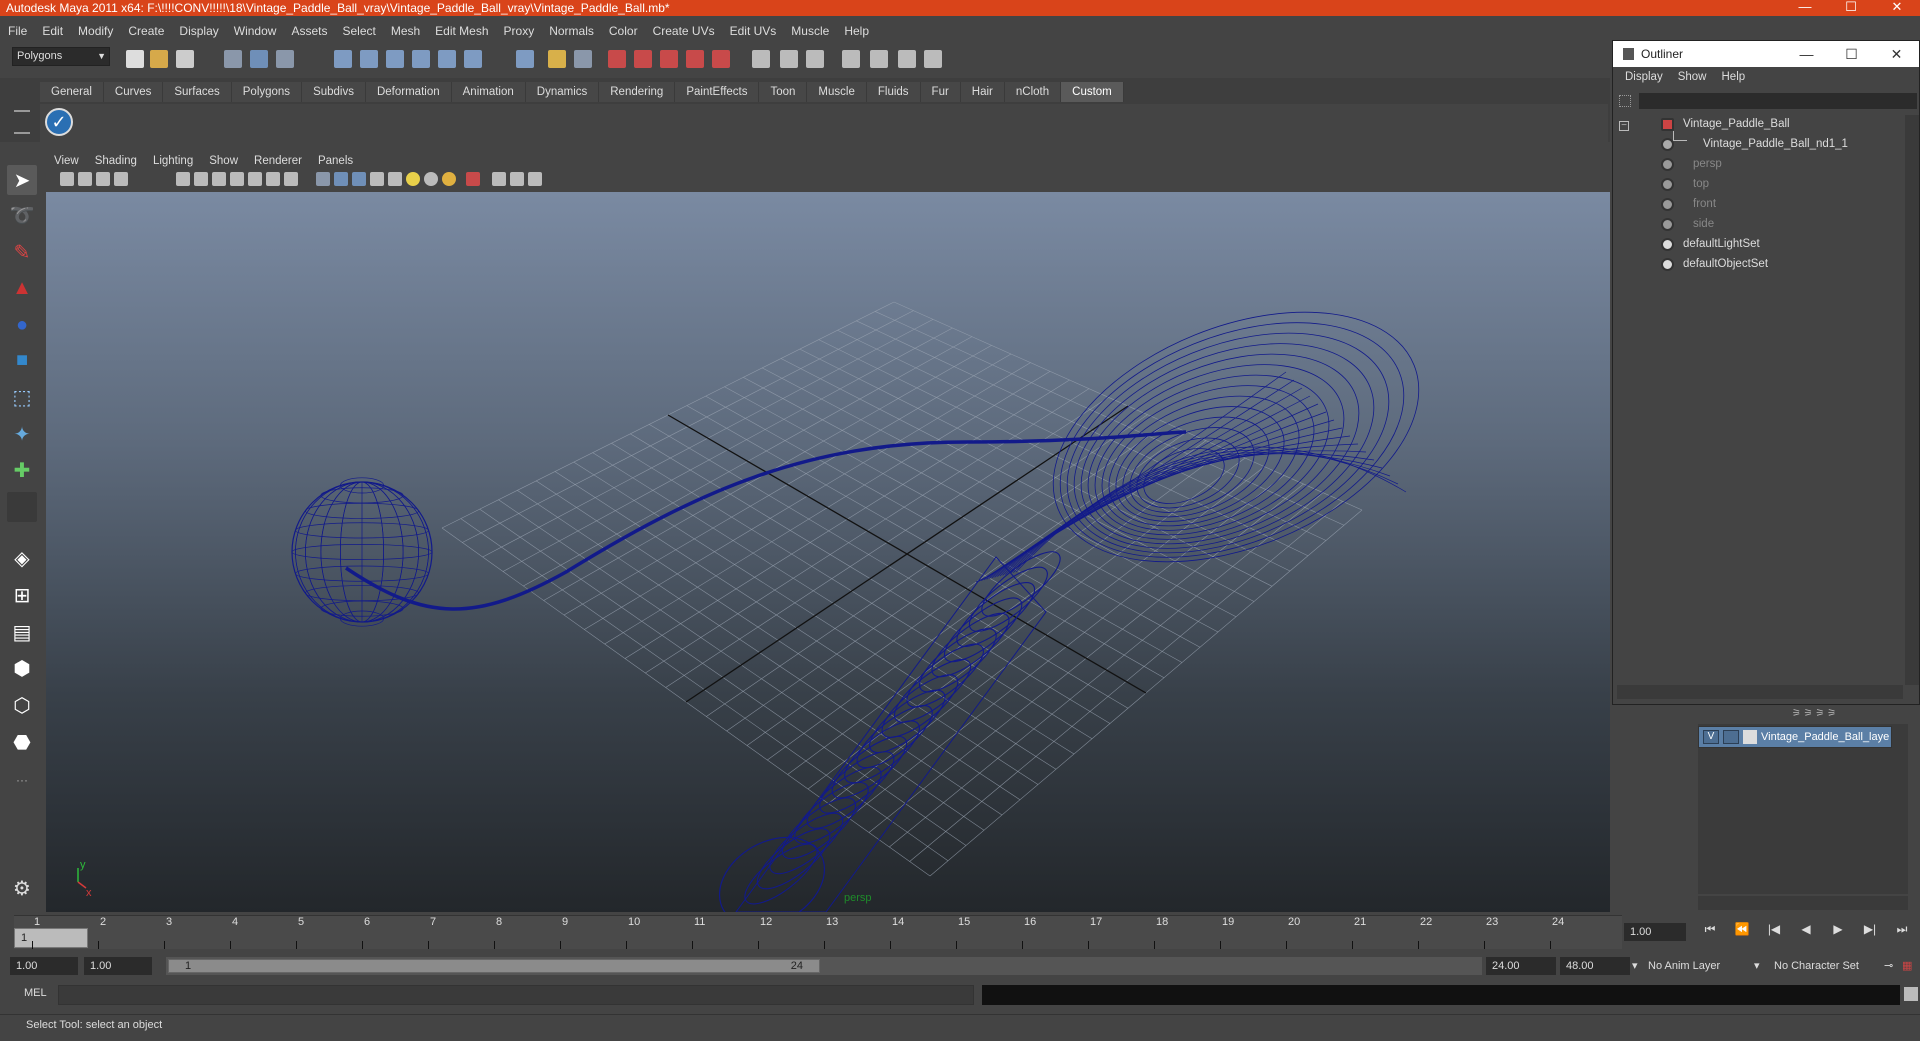  Describe the element at coordinates (259, 59) in the screenshot. I see `select-object-icon` at that location.